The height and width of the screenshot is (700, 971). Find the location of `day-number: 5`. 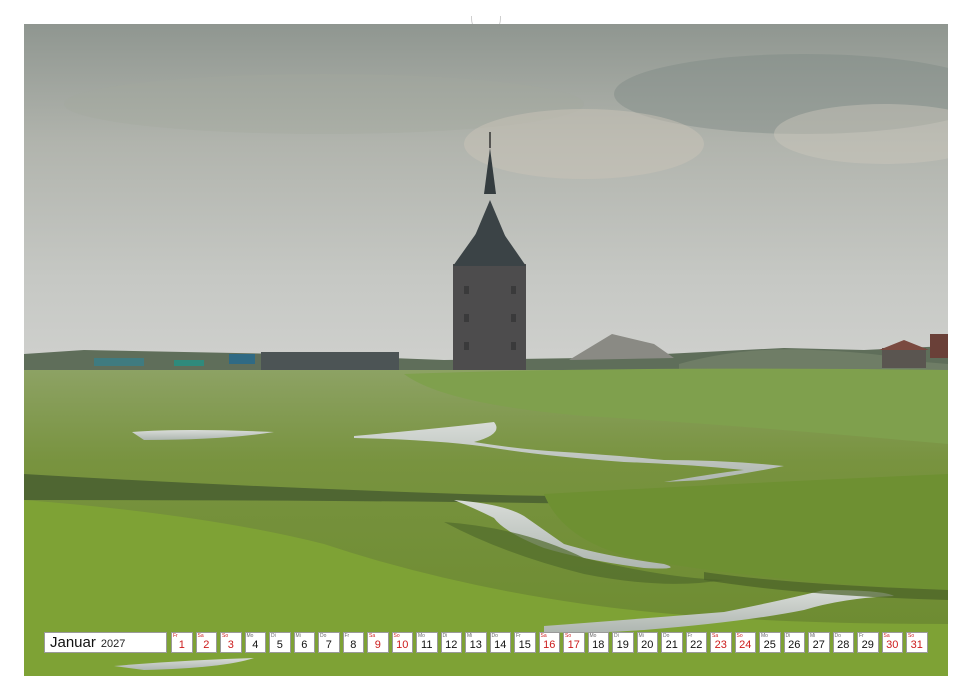

day-number: 5 is located at coordinates (279, 645).